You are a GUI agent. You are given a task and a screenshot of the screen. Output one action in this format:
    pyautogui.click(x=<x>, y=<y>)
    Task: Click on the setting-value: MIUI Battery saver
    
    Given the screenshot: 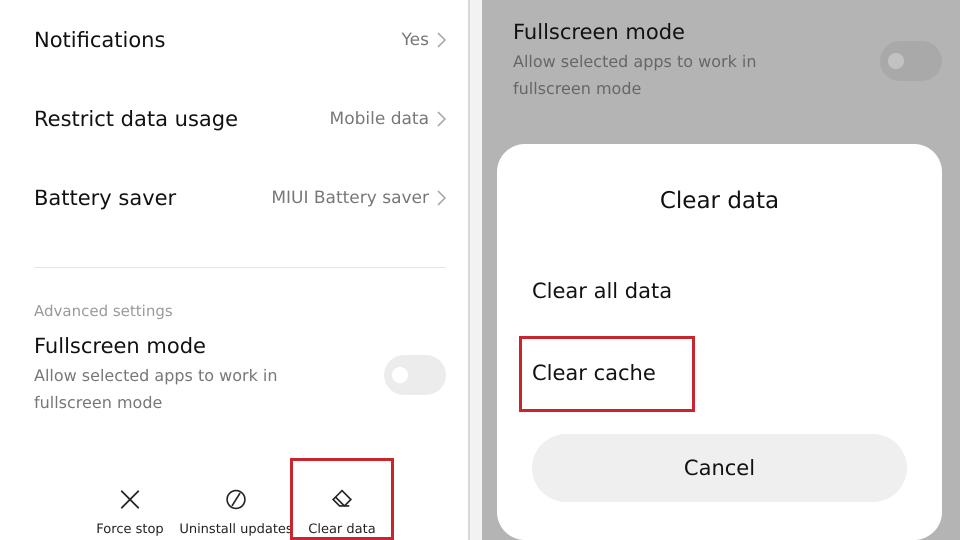 What is the action you would take?
    pyautogui.click(x=350, y=198)
    